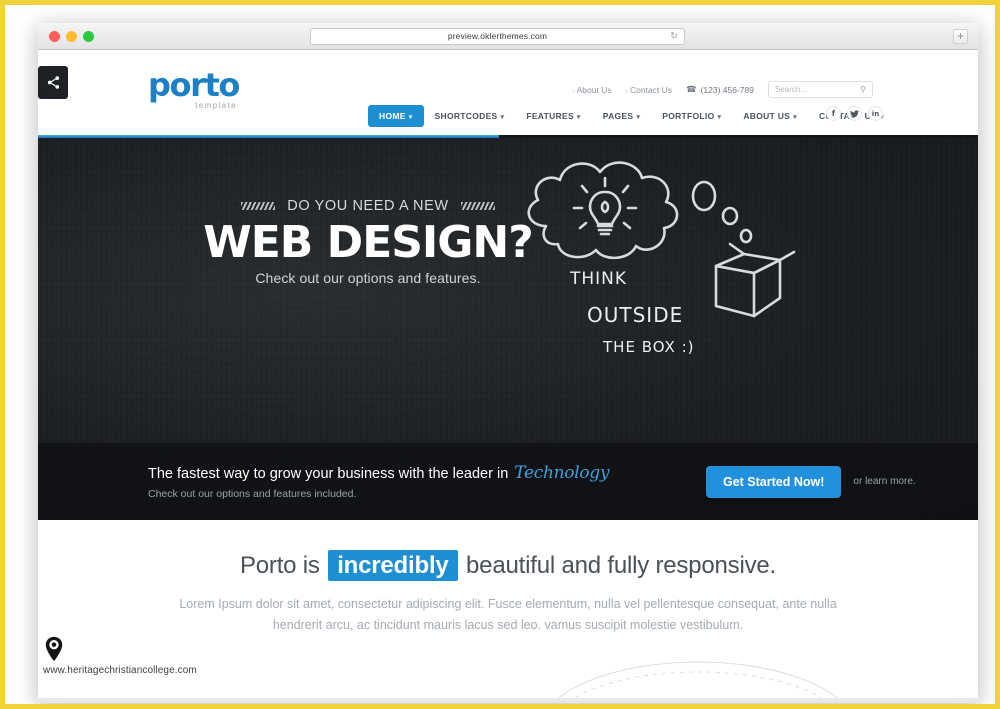 This screenshot has height=709, width=1000. What do you see at coordinates (691, 89) in the screenshot?
I see `phone-icon: ☎` at bounding box center [691, 89].